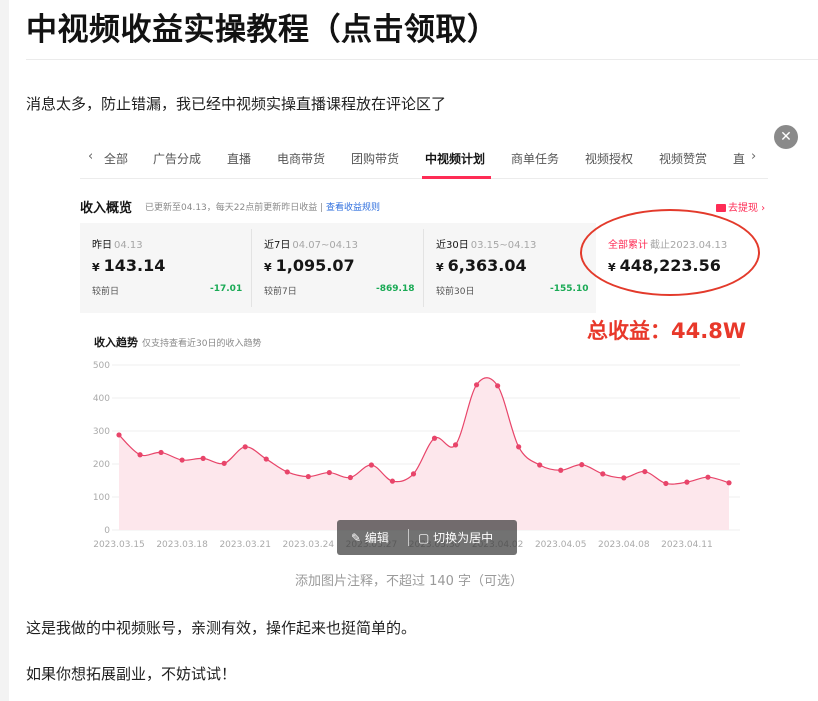 The width and height of the screenshot is (818, 701). I want to click on chevron-left-icon: ‹, so click(90, 156).